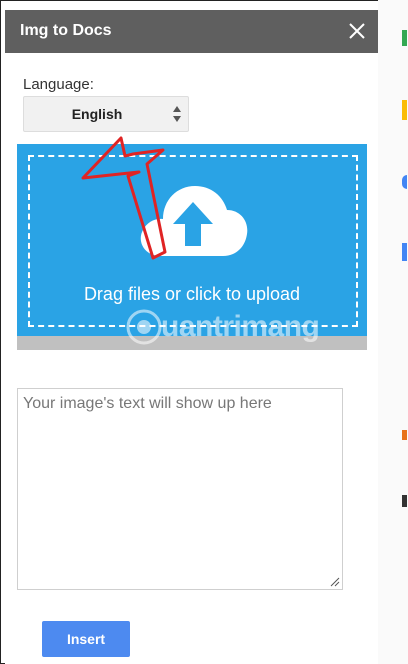  I want to click on language-select-value: English, so click(97, 114).